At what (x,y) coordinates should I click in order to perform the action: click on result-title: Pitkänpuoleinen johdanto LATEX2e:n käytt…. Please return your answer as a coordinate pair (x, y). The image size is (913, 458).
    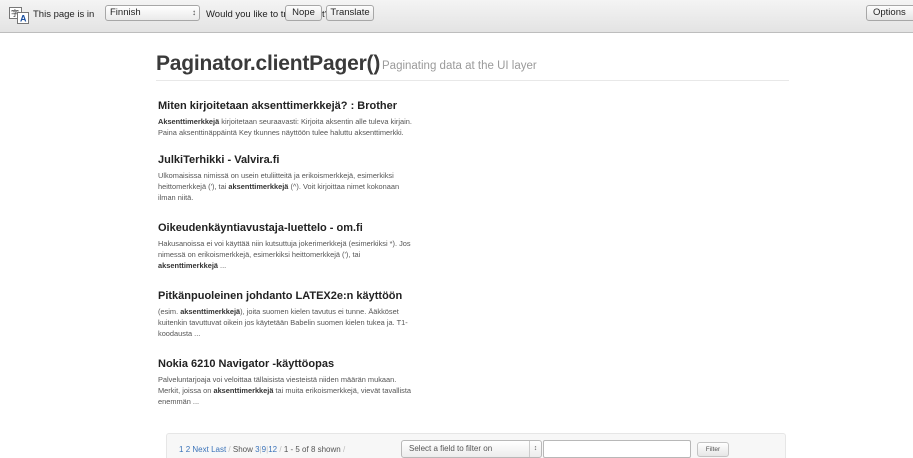
    Looking at the image, I should click on (315, 296).